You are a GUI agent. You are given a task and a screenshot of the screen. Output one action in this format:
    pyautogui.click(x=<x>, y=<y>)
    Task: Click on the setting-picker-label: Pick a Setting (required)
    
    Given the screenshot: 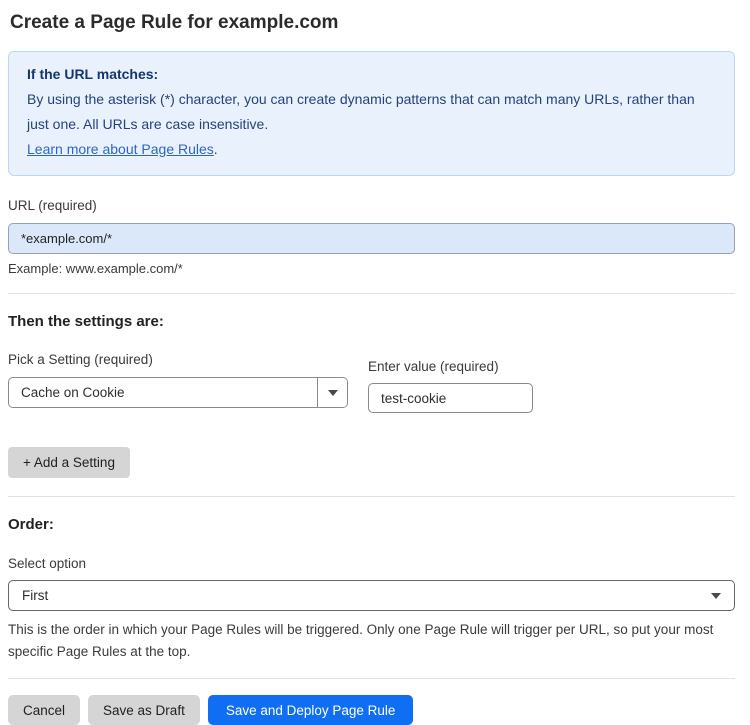 What is the action you would take?
    pyautogui.click(x=80, y=359)
    